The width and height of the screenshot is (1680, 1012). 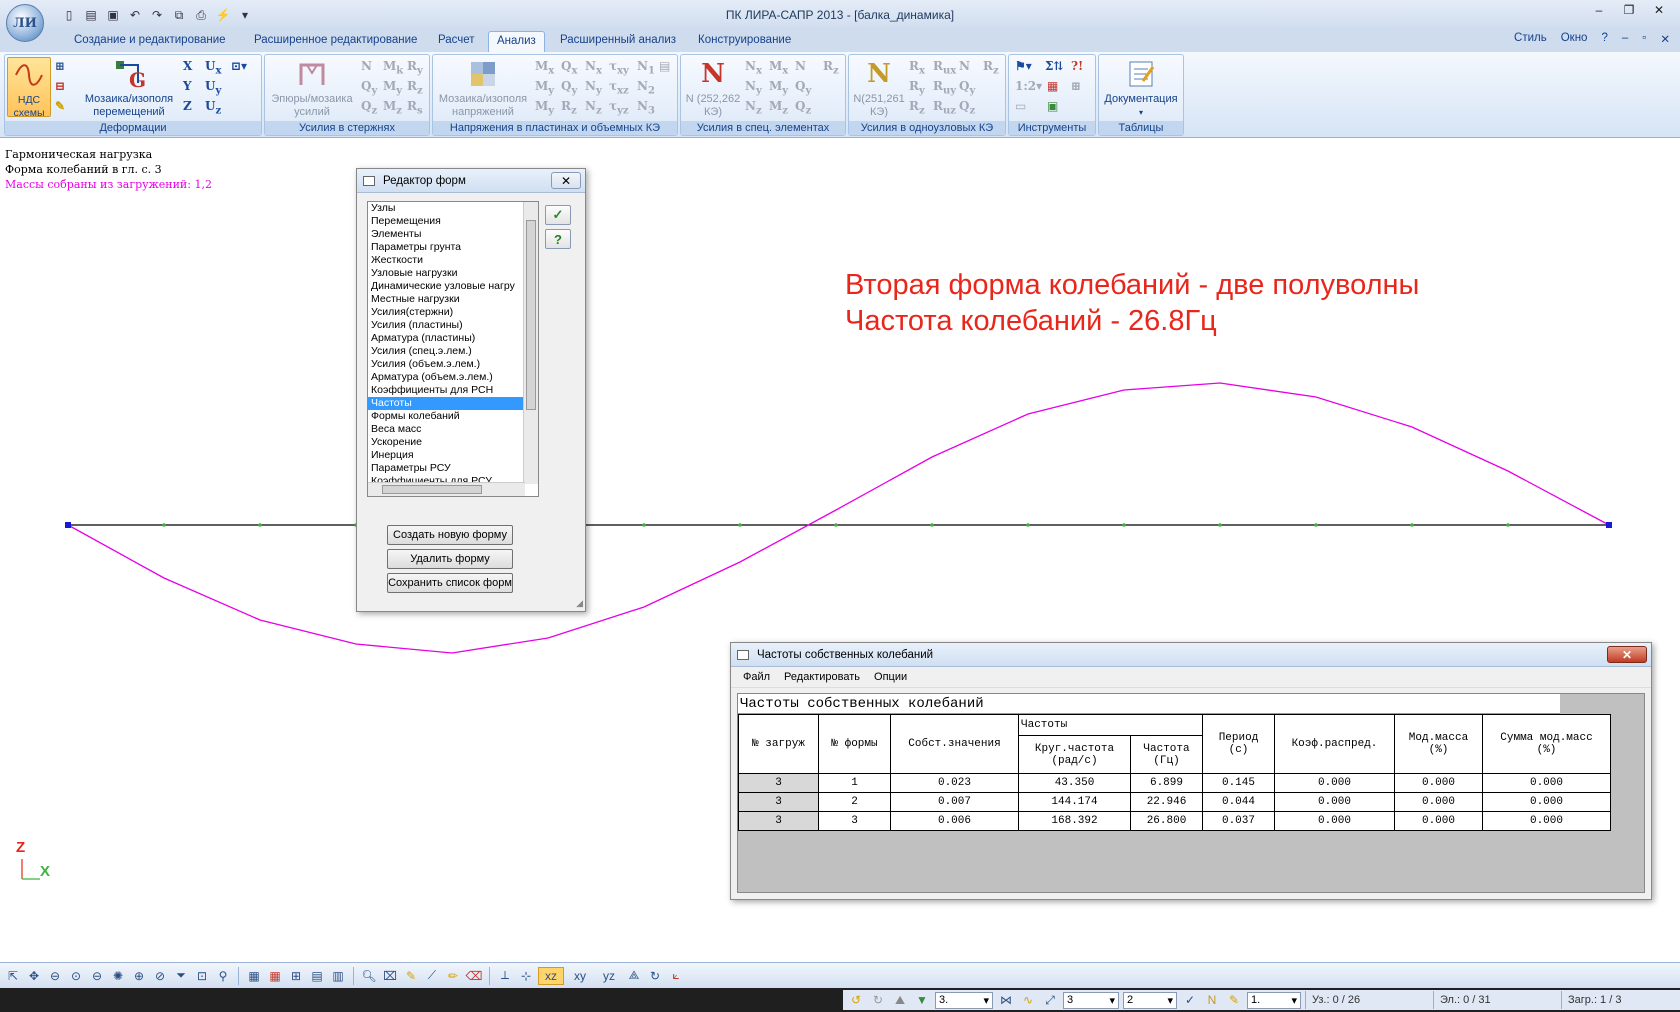 What do you see at coordinates (593, 107) in the screenshot?
I see `nz-icon: Nz` at bounding box center [593, 107].